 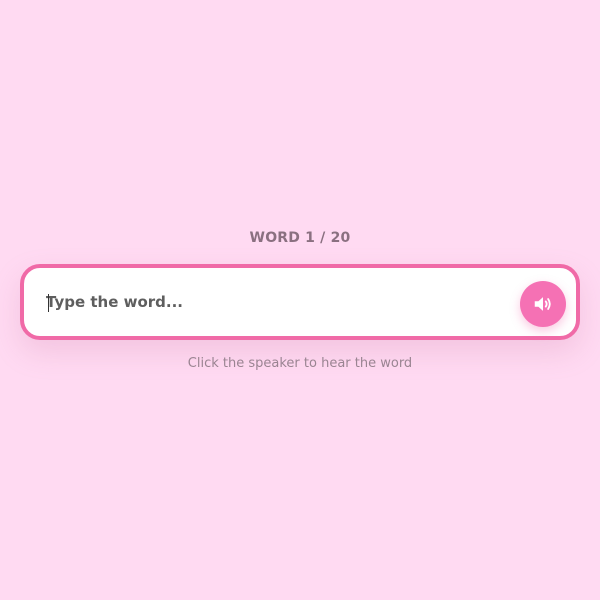 What do you see at coordinates (300, 363) in the screenshot?
I see `hint-text: Click the speaker to hear the word` at bounding box center [300, 363].